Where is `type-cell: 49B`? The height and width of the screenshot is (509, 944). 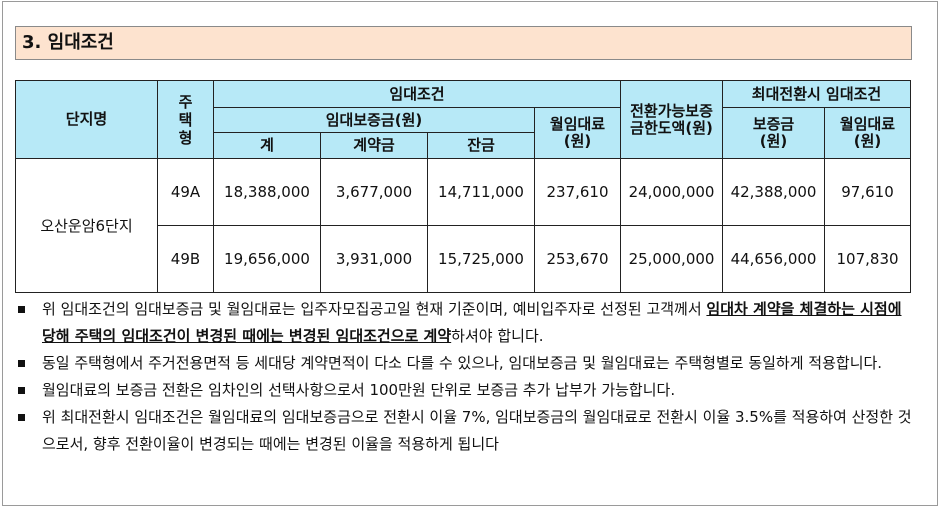 type-cell: 49B is located at coordinates (185, 259).